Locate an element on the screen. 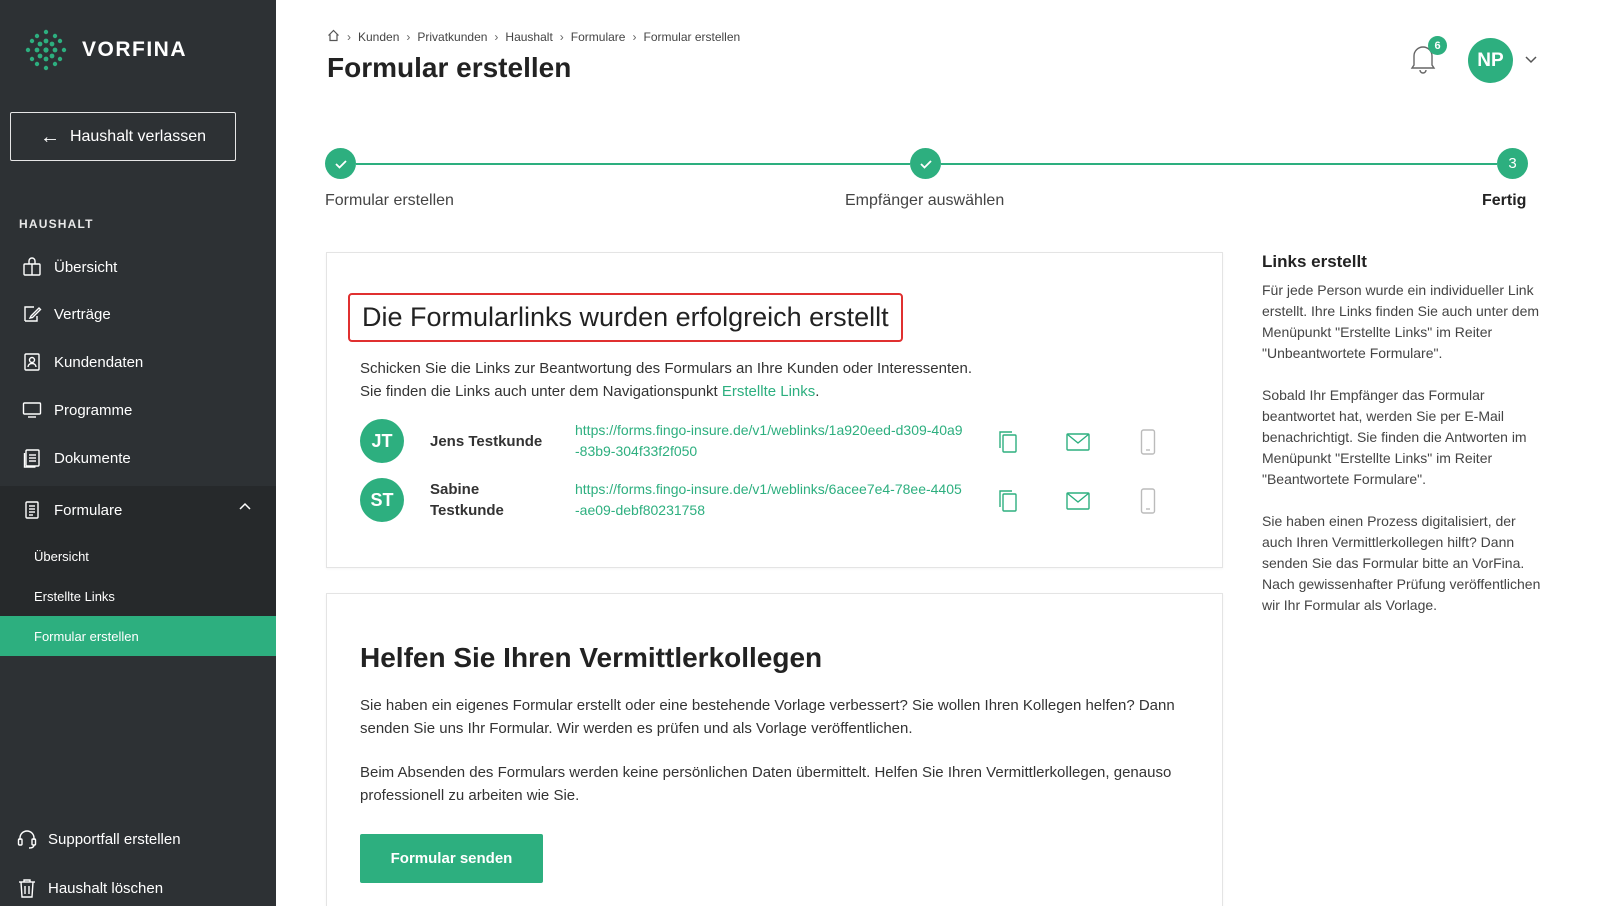 This screenshot has width=1619, height=906. recipient-avatar: JT is located at coordinates (382, 441).